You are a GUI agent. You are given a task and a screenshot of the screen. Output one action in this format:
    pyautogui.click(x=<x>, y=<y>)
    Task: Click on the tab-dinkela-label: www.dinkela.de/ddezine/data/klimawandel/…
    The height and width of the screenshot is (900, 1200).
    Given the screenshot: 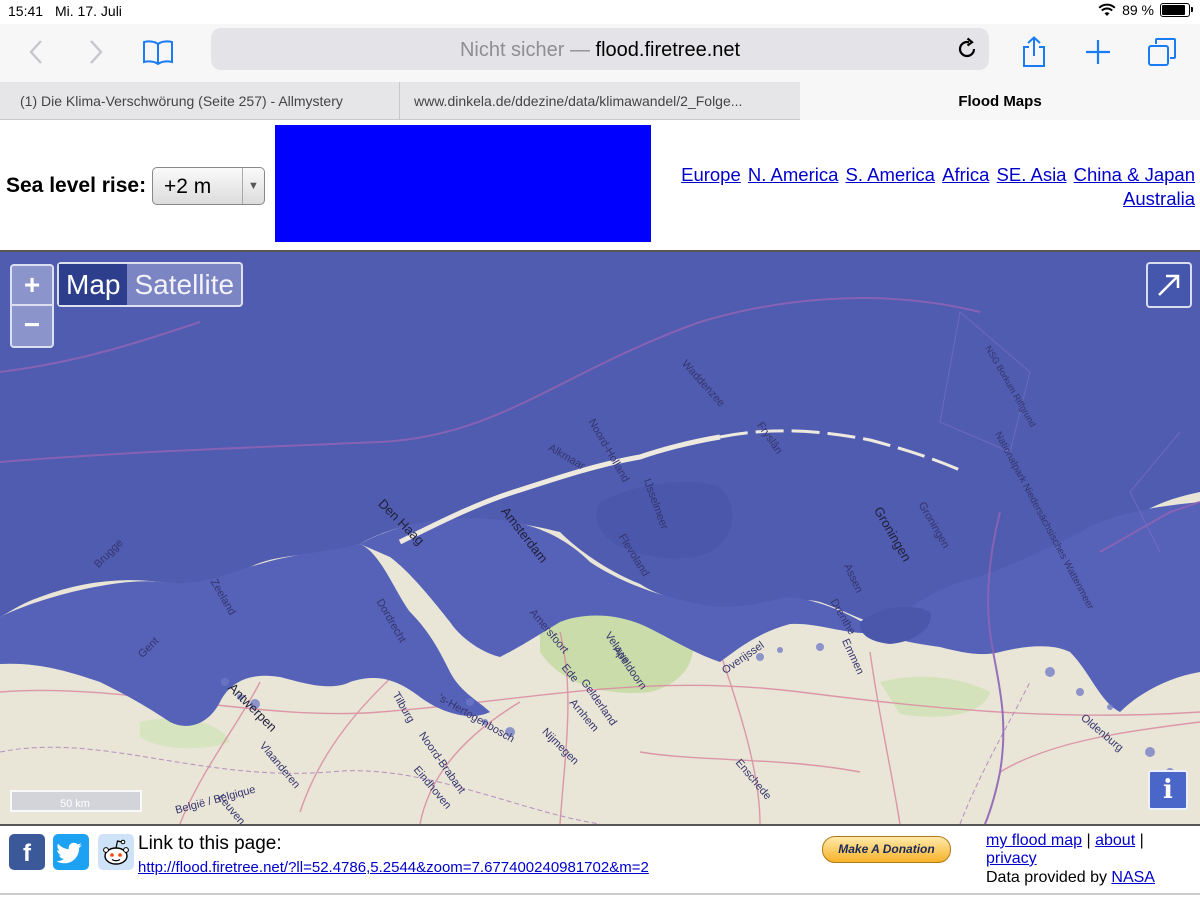 What is the action you would take?
    pyautogui.click(x=578, y=101)
    